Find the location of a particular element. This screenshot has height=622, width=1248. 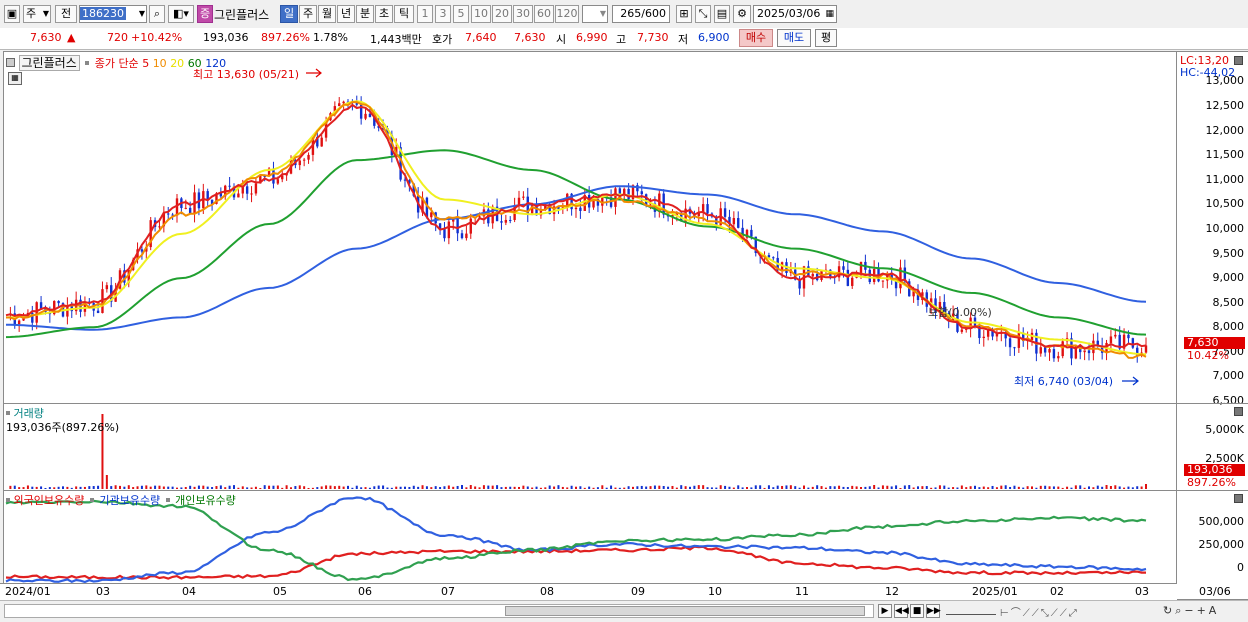

period-tick: 틱 is located at coordinates (404, 14).